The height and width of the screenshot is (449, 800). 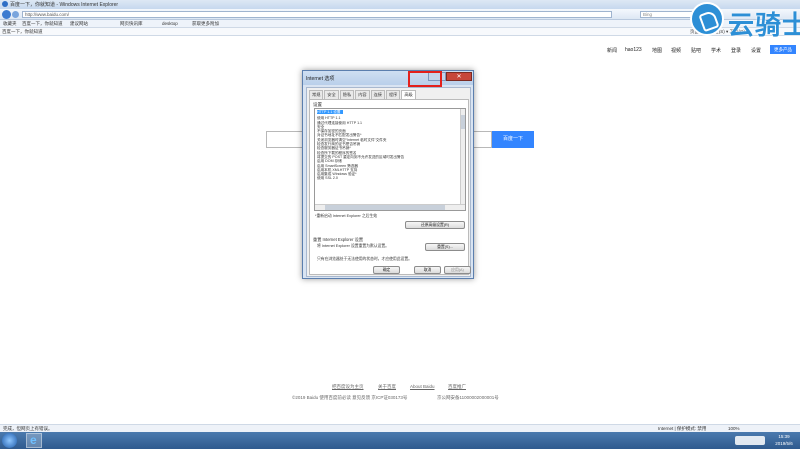 I want to click on nav-xueshu: 学术, so click(x=716, y=50).